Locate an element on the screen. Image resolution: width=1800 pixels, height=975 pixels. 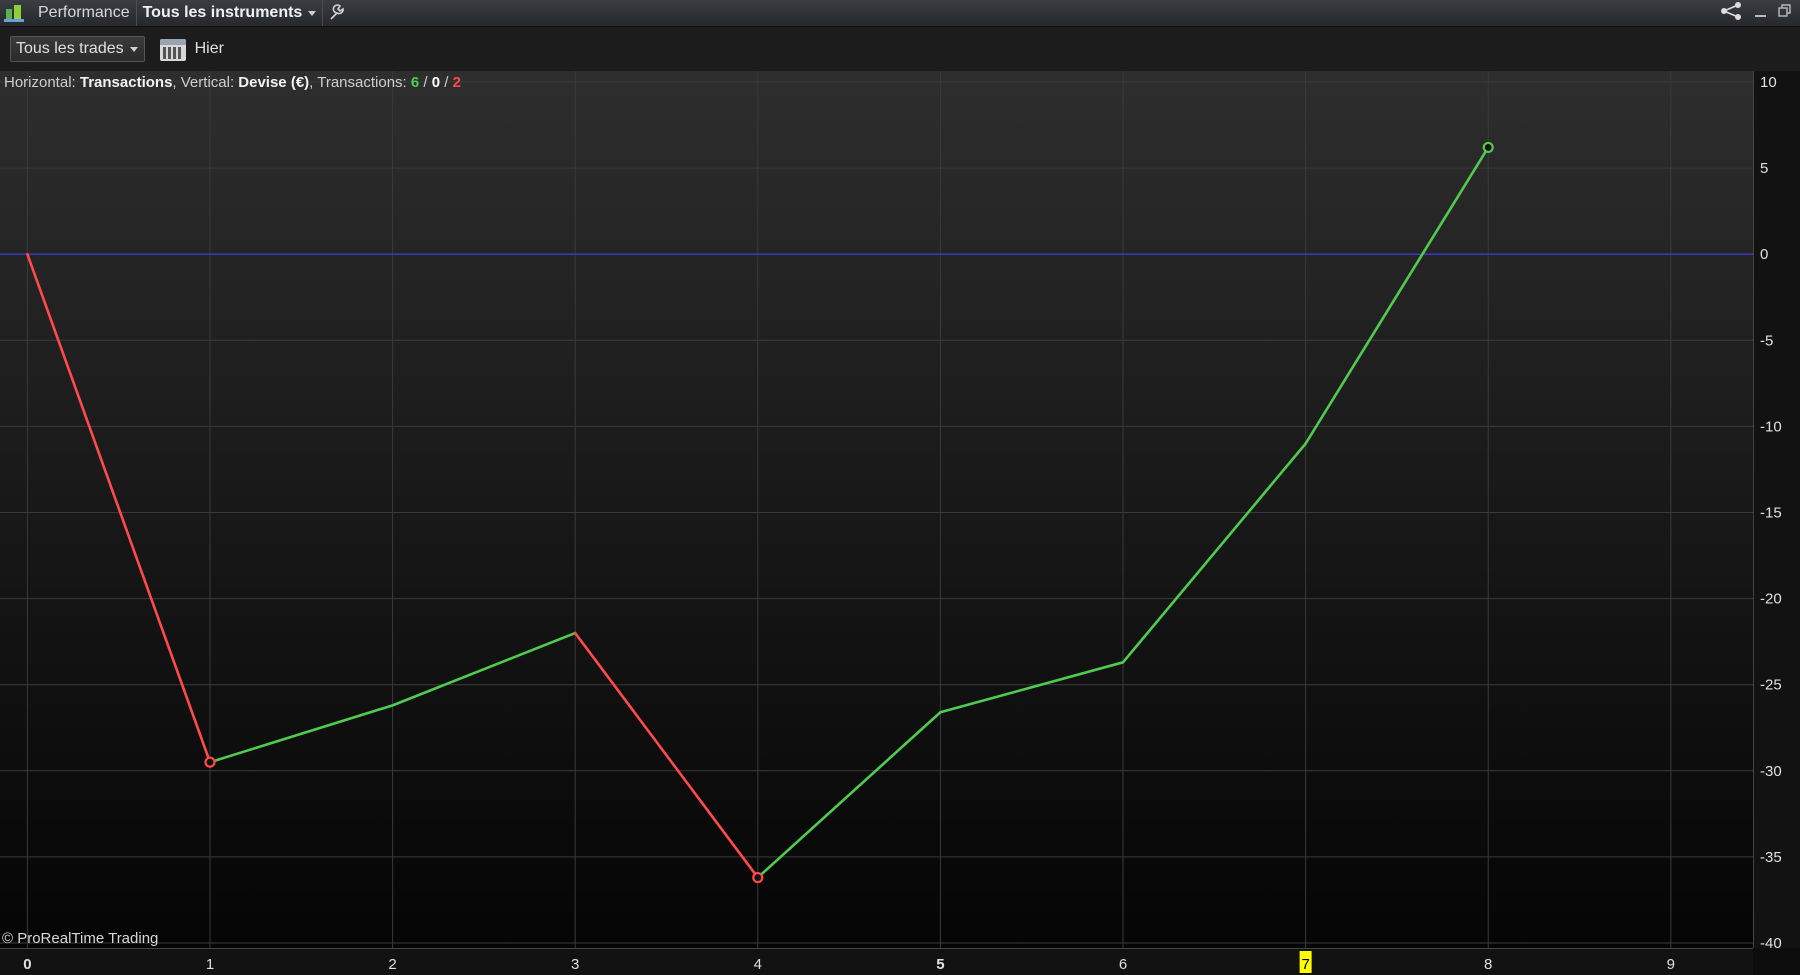
x-tick-label: 5 is located at coordinates (940, 964).